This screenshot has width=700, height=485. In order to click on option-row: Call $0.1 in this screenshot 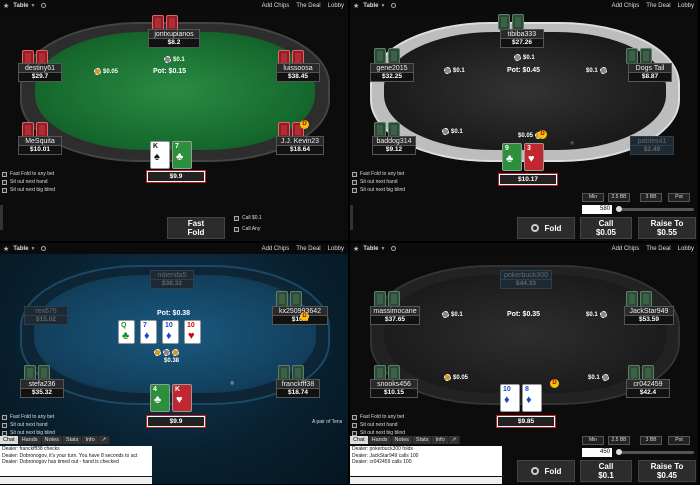, I will do `click(248, 218)`.